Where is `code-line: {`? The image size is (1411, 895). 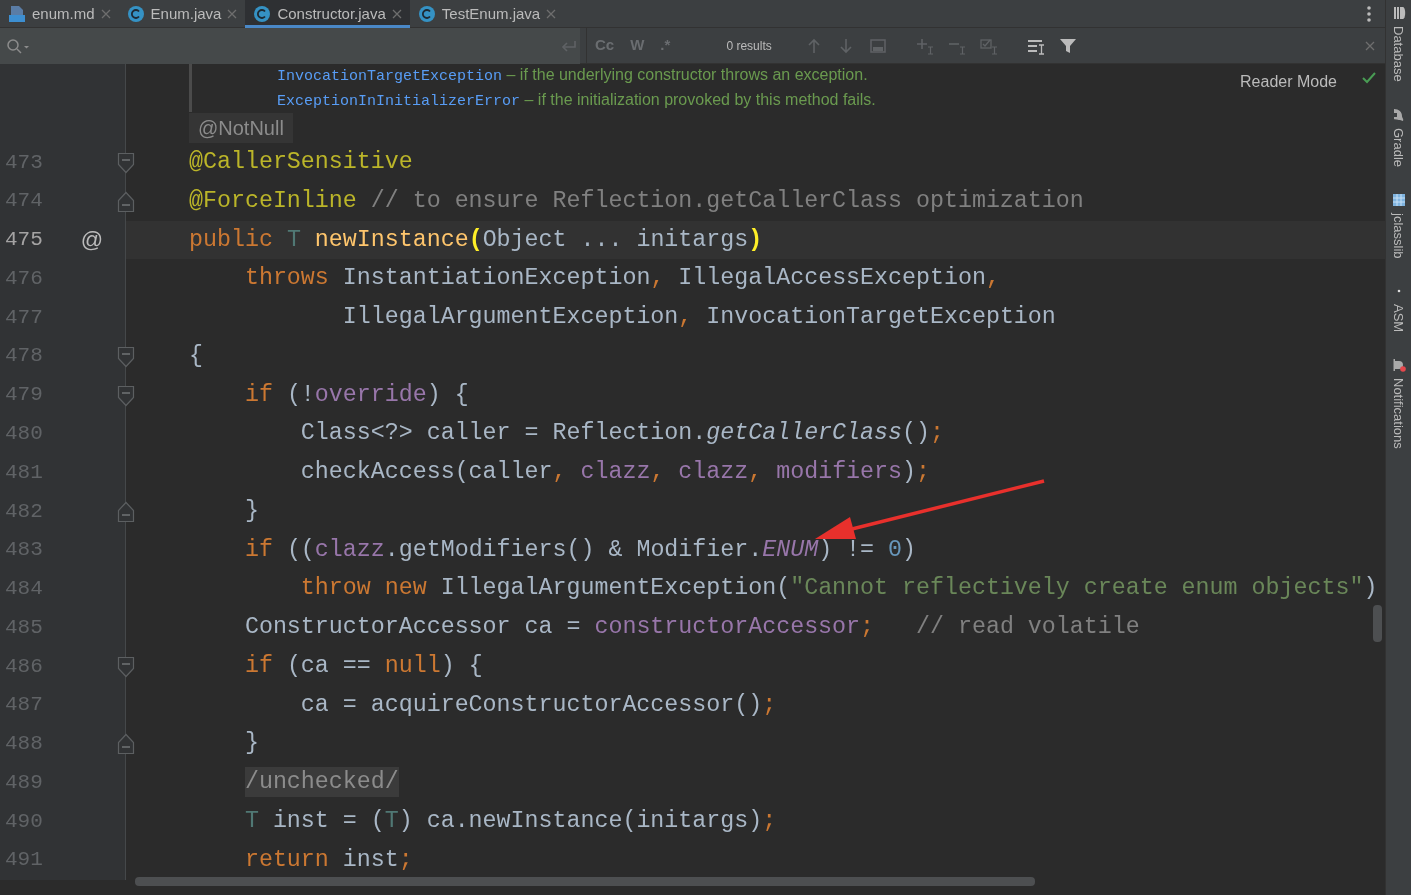 code-line: { is located at coordinates (196, 356).